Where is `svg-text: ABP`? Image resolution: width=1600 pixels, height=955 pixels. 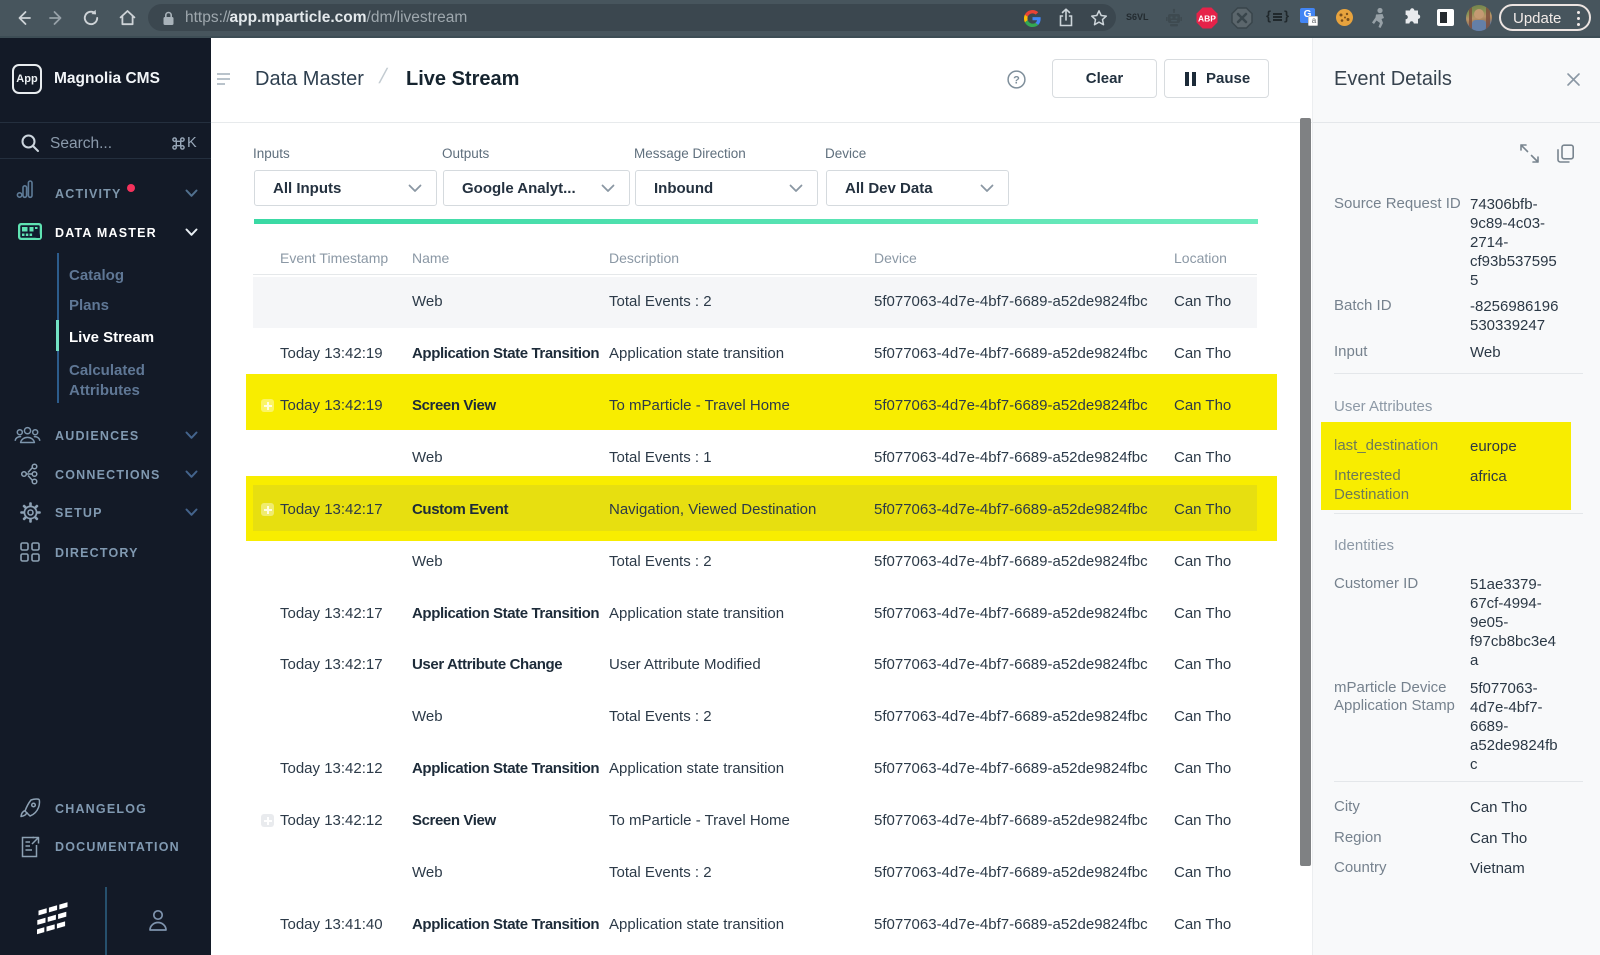
svg-text: ABP is located at coordinates (1207, 19).